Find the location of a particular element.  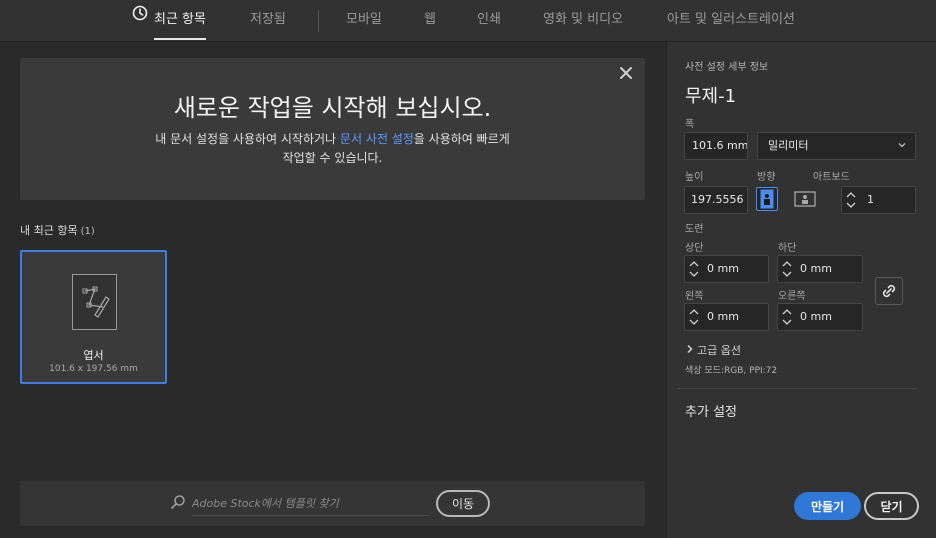

landscape-orientation-button is located at coordinates (804, 200).